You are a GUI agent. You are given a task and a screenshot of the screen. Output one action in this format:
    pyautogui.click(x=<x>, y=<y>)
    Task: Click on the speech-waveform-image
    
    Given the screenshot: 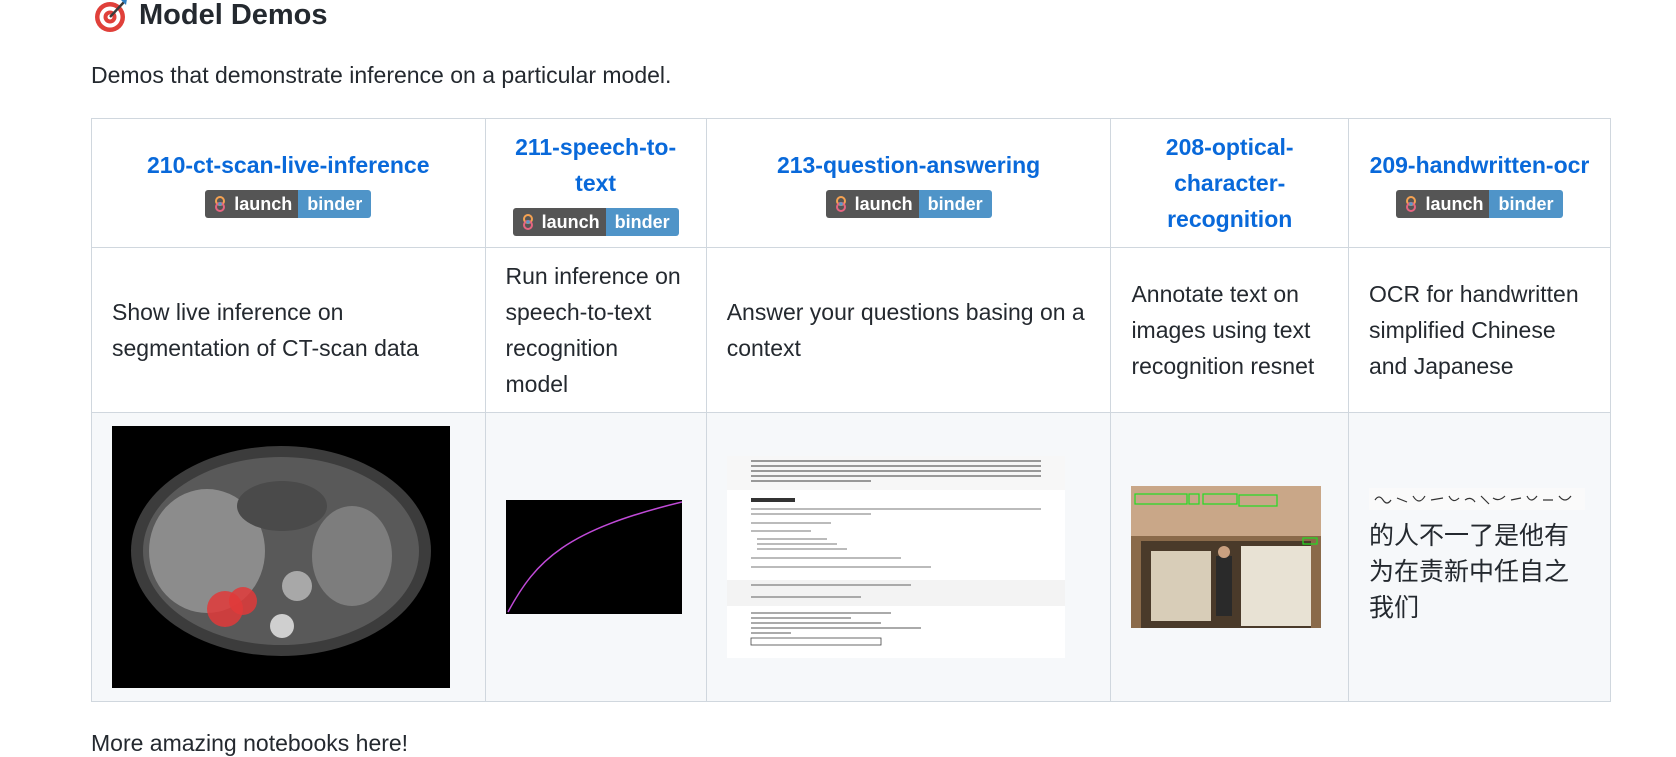 What is the action you would take?
    pyautogui.click(x=593, y=557)
    